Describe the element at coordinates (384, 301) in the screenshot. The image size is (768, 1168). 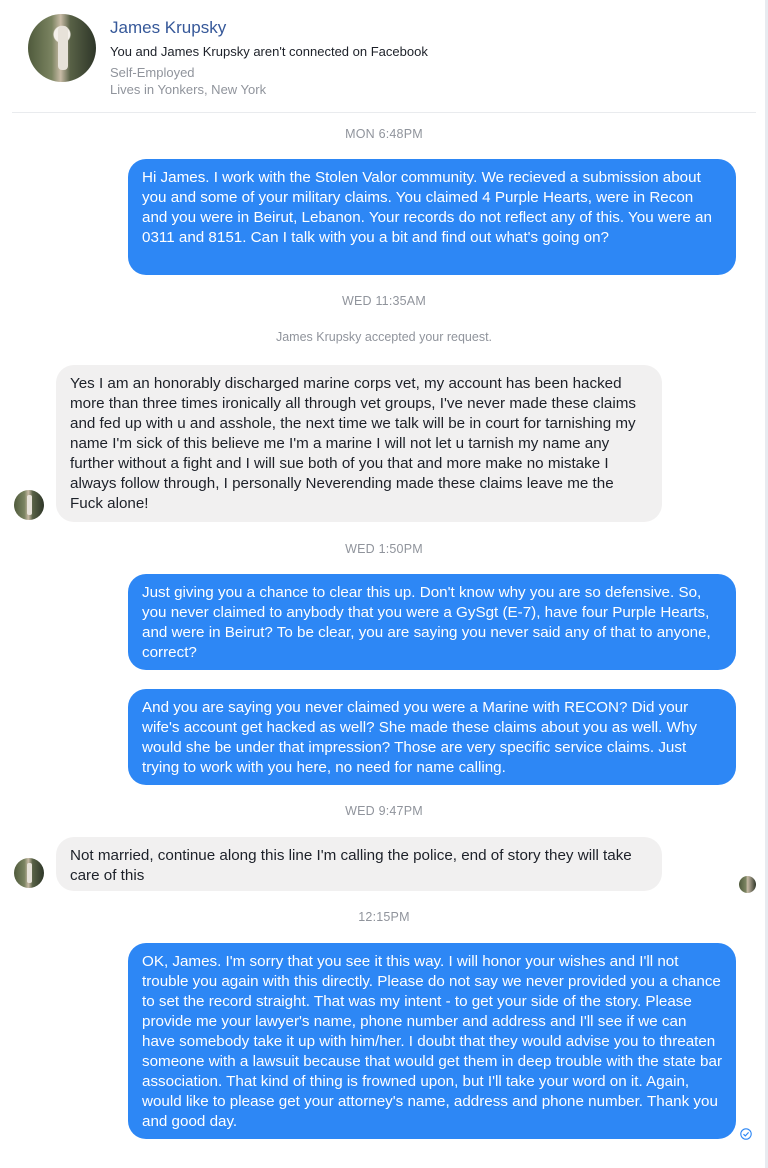
I see `timestamp: WED 11:35AM` at that location.